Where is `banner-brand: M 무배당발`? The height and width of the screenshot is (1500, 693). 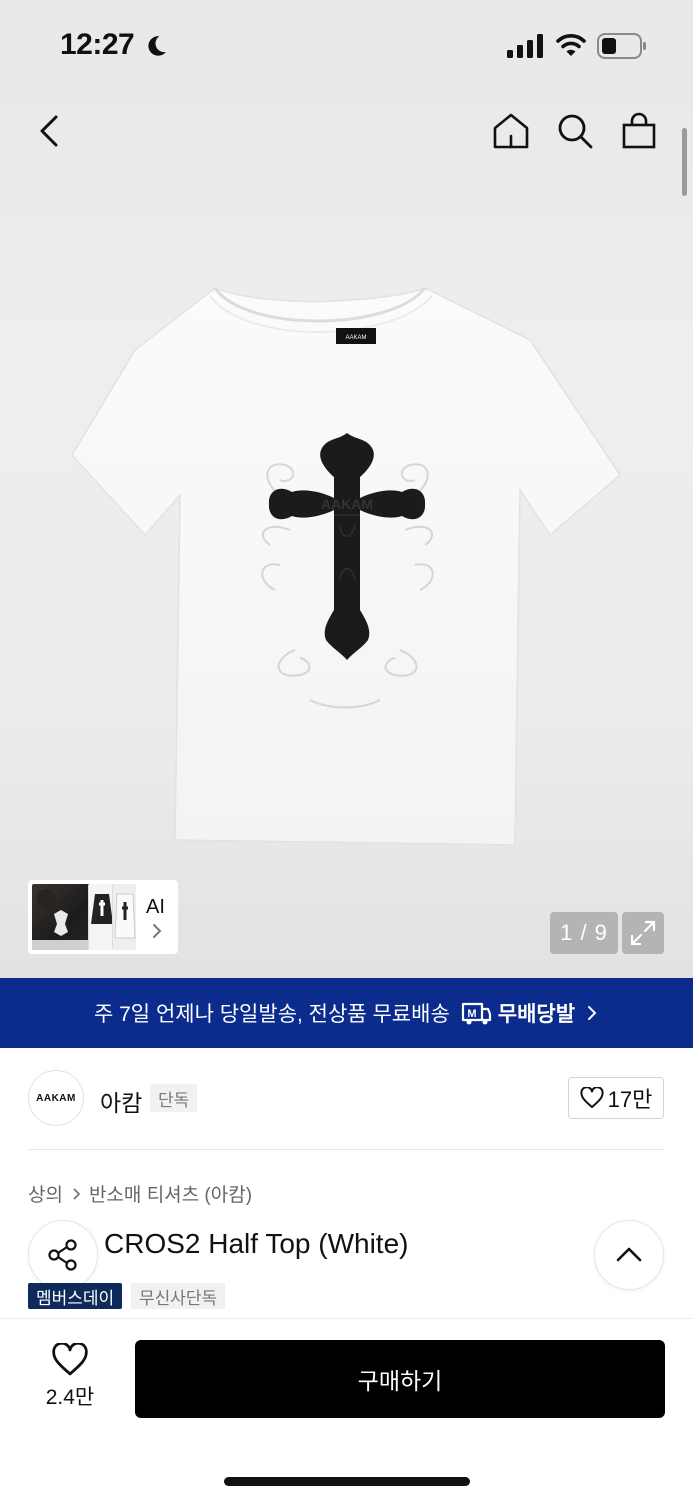
banner-brand: M 무배당발 is located at coordinates (517, 1013).